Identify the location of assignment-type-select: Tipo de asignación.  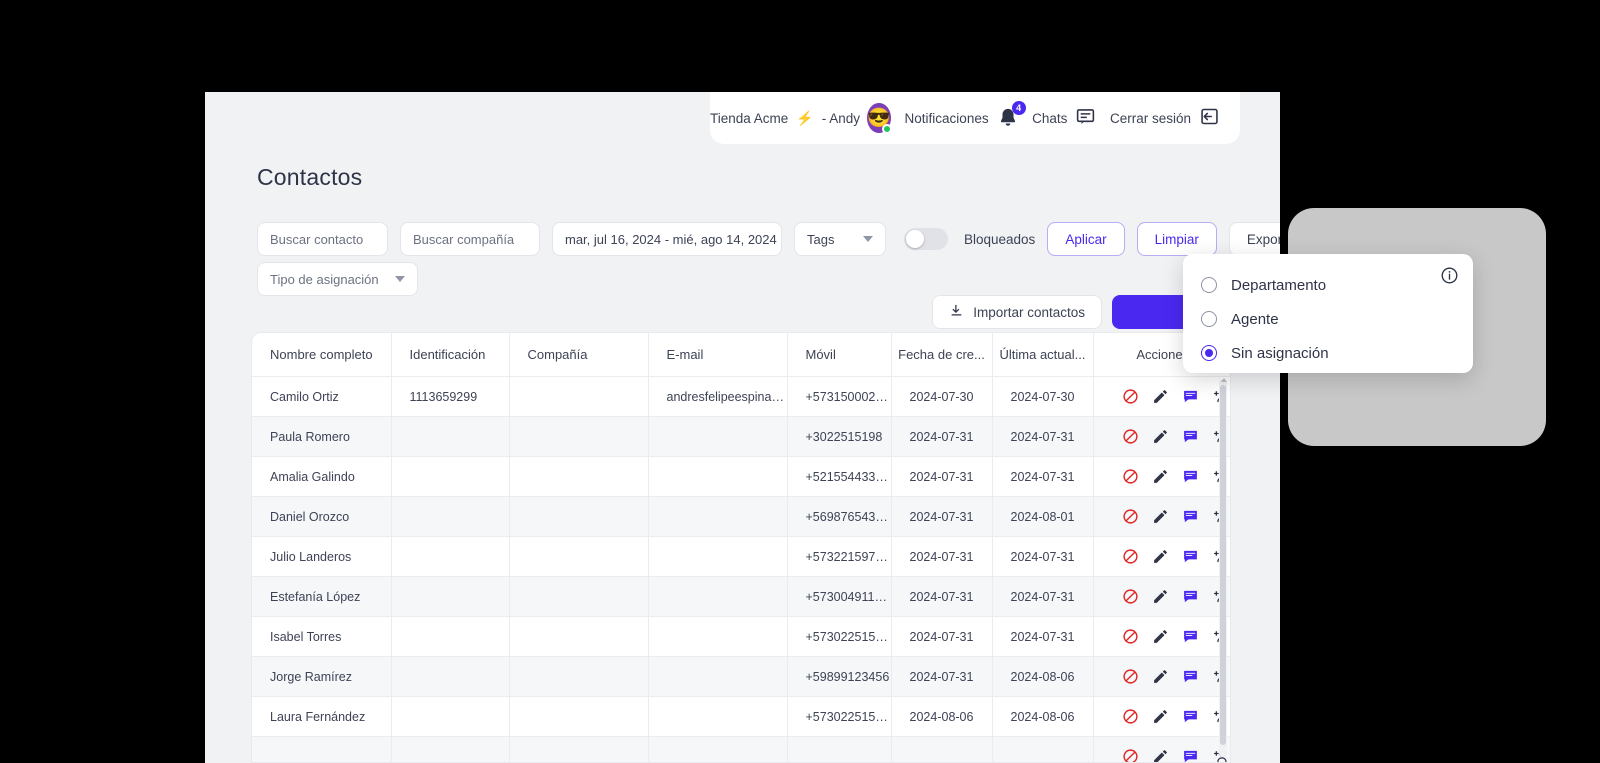
(337, 279).